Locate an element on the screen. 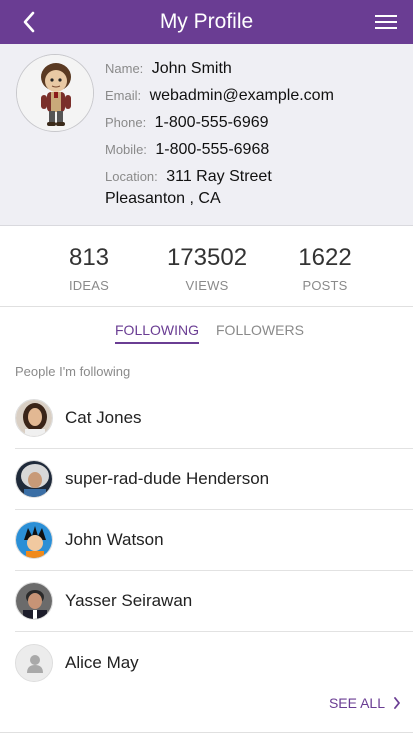 The height and width of the screenshot is (735, 413). profile-avatar is located at coordinates (55, 93).